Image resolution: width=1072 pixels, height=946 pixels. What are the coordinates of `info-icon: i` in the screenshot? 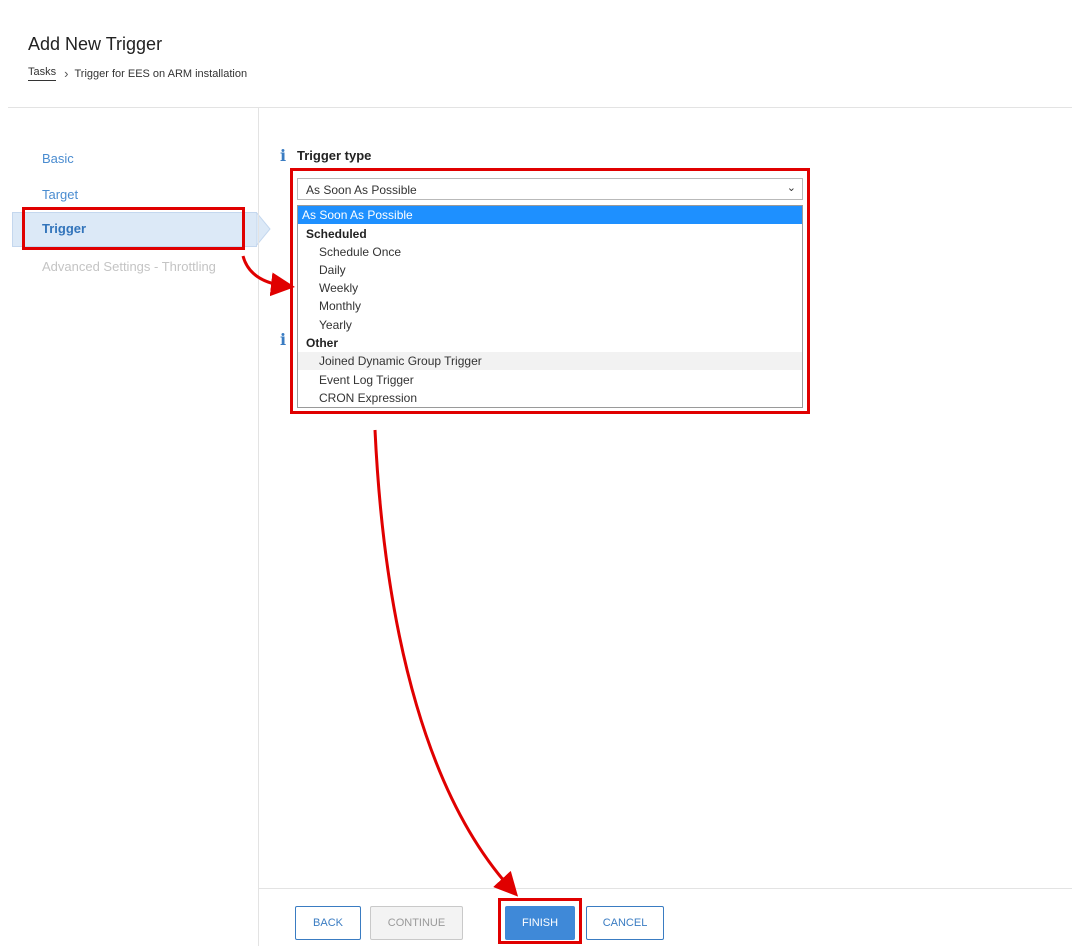 It's located at (283, 155).